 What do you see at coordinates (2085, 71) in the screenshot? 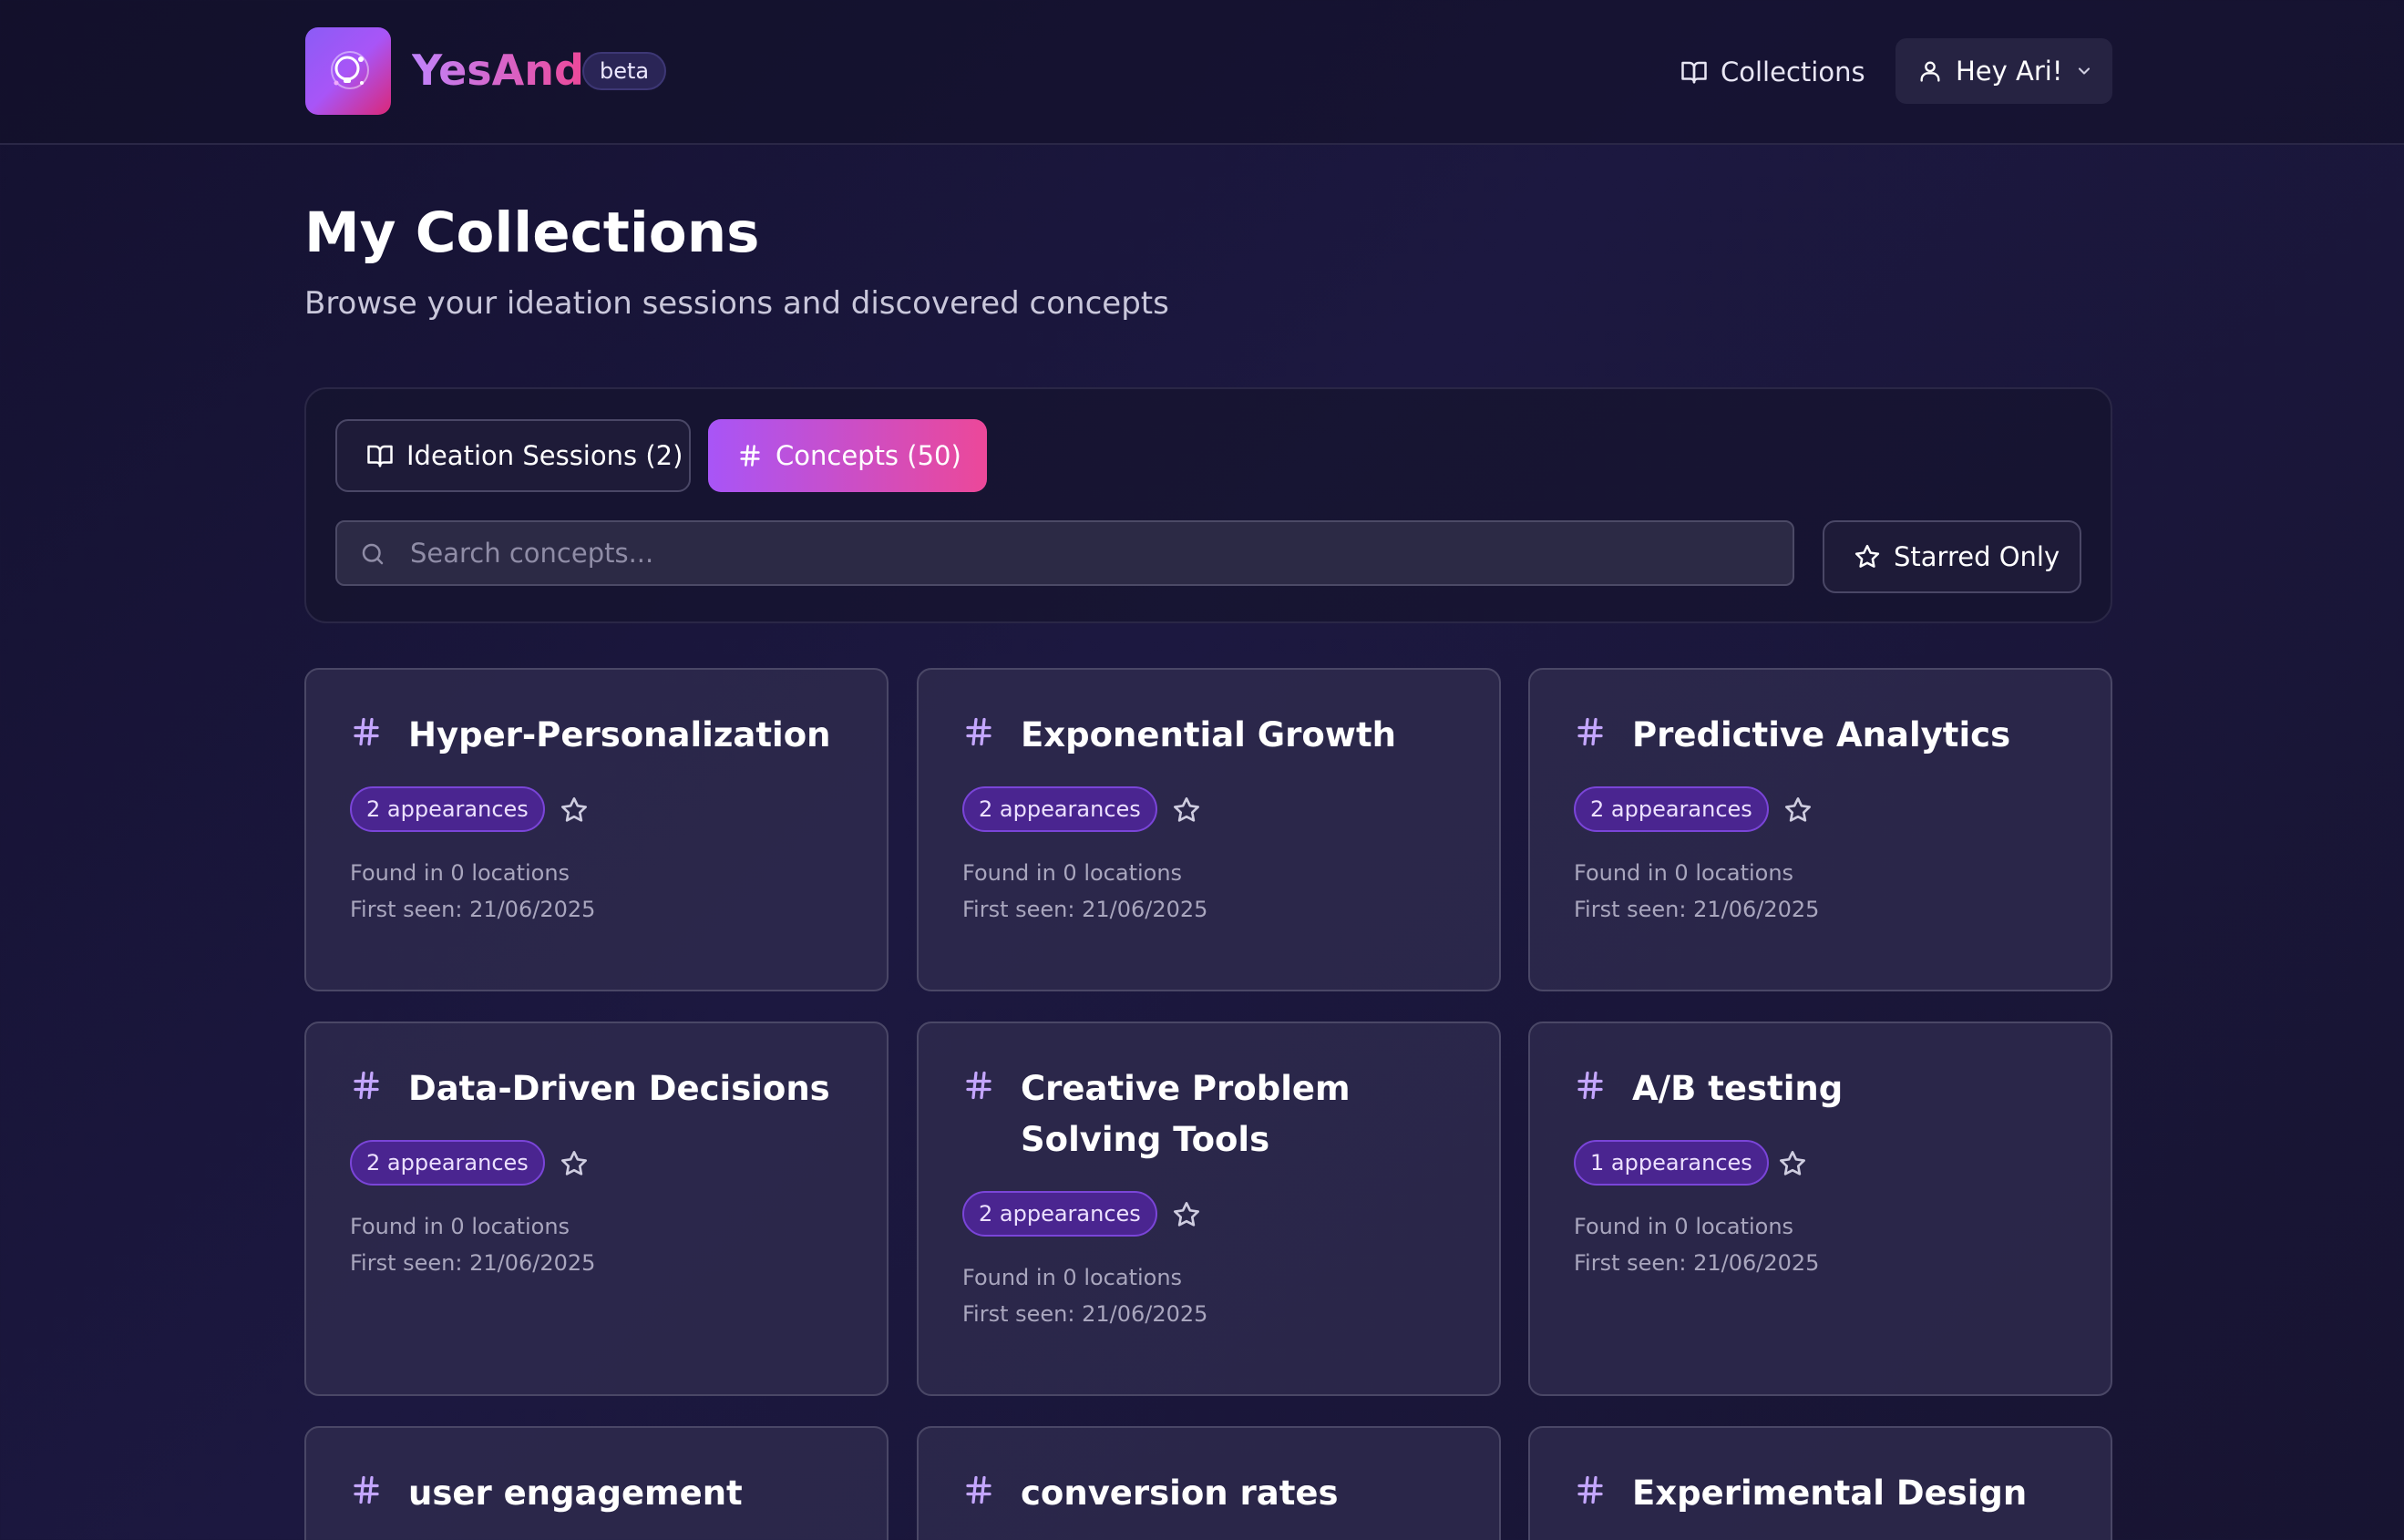
I see `chevron-down-icon` at bounding box center [2085, 71].